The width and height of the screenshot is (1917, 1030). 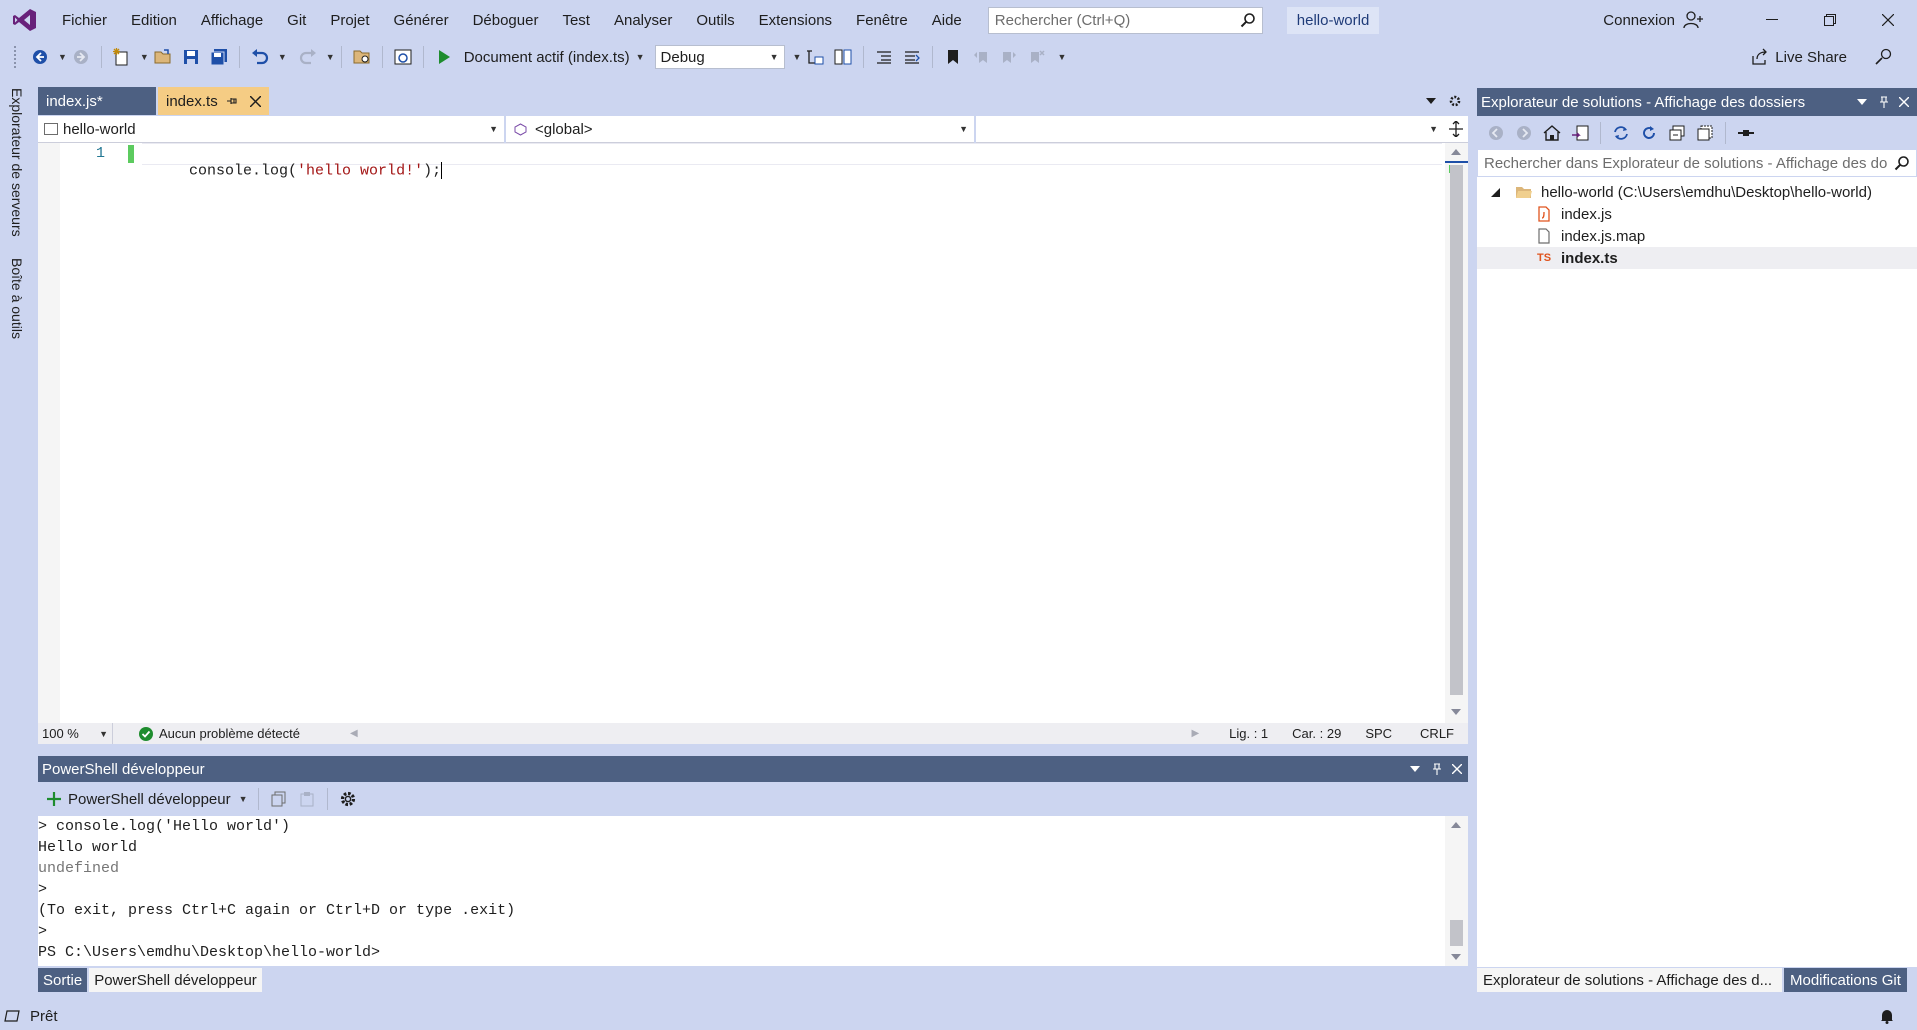 I want to click on terminal-settings-gear-icon, so click(x=348, y=799).